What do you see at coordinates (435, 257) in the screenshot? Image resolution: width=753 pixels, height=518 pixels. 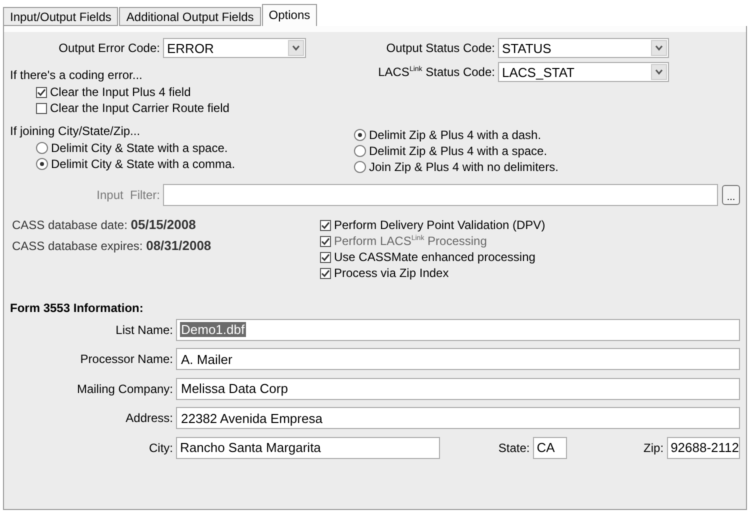 I see `checkbox-label: Use CASSMate enhanced processing` at bounding box center [435, 257].